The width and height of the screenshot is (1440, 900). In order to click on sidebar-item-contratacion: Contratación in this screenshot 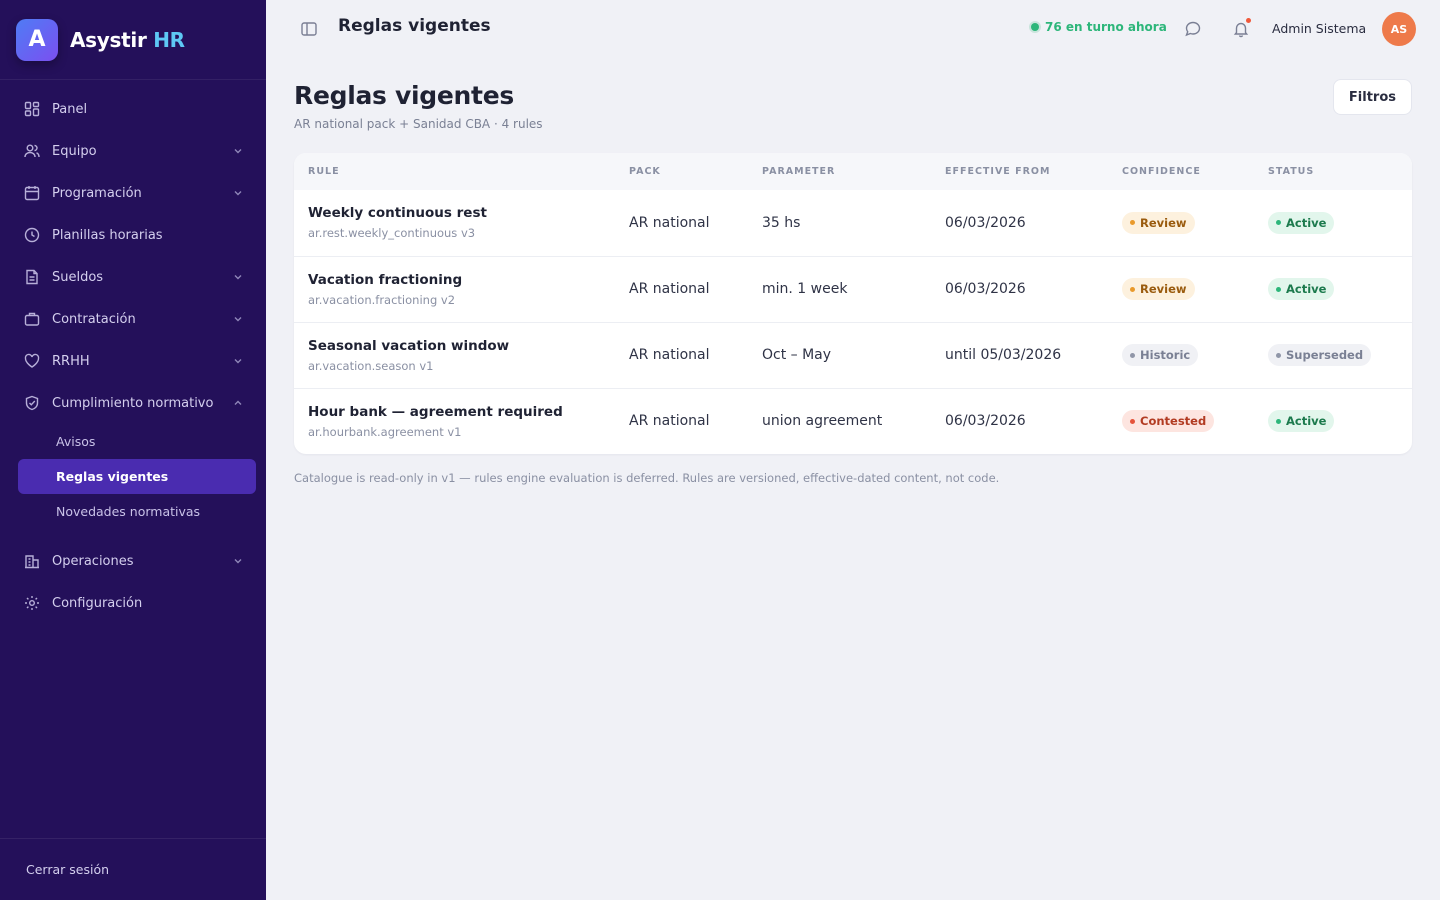, I will do `click(133, 319)`.